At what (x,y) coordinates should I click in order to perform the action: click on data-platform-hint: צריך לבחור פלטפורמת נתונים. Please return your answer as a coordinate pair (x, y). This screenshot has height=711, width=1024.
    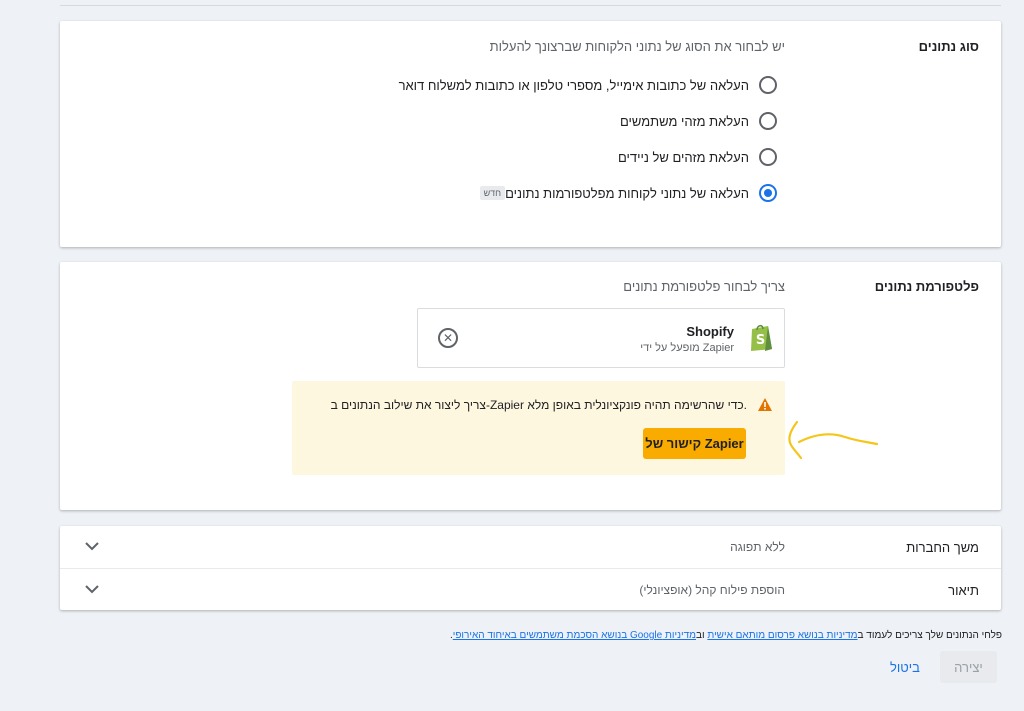
    Looking at the image, I should click on (704, 286).